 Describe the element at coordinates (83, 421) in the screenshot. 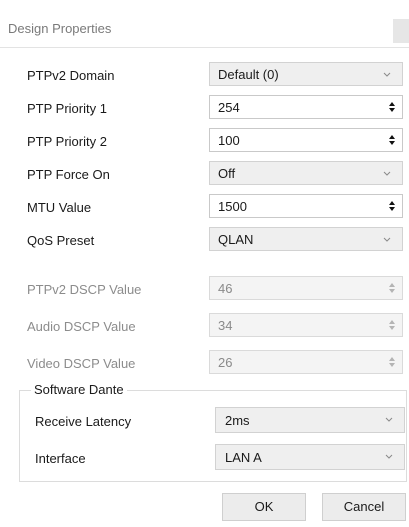

I see `receive-latency-label: Receive Latency` at that location.